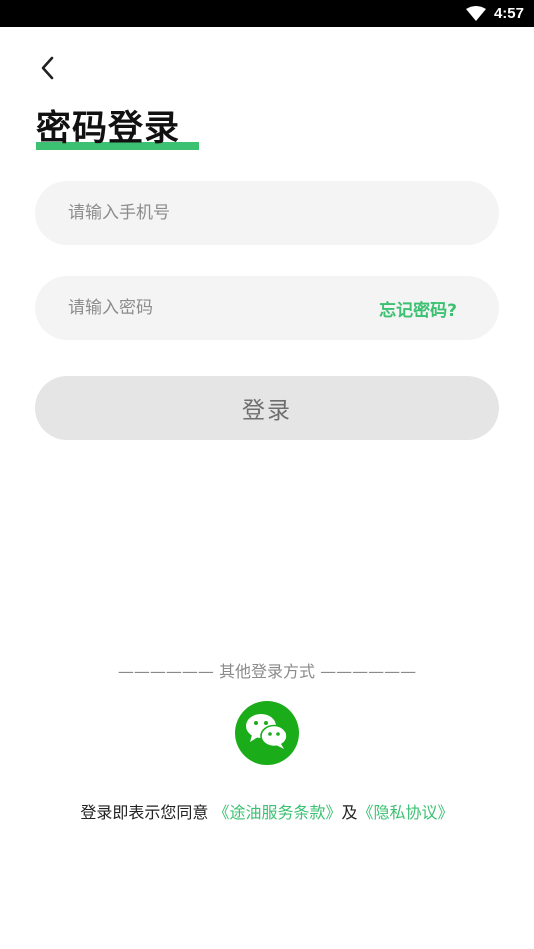  I want to click on phone-input, so click(267, 213).